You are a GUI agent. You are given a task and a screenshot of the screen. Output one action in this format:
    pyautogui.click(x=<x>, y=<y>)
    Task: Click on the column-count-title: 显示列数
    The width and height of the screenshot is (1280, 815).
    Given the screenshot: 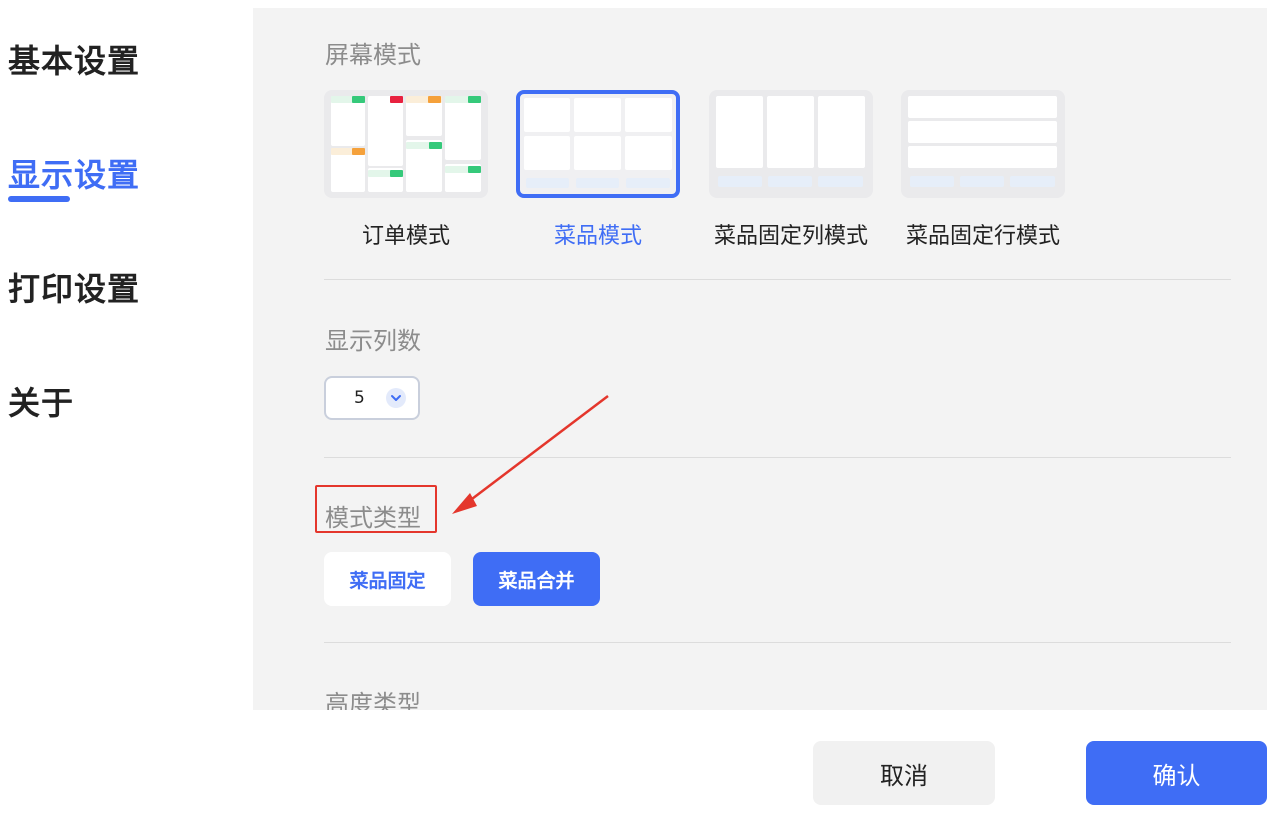 What is the action you would take?
    pyautogui.click(x=373, y=341)
    